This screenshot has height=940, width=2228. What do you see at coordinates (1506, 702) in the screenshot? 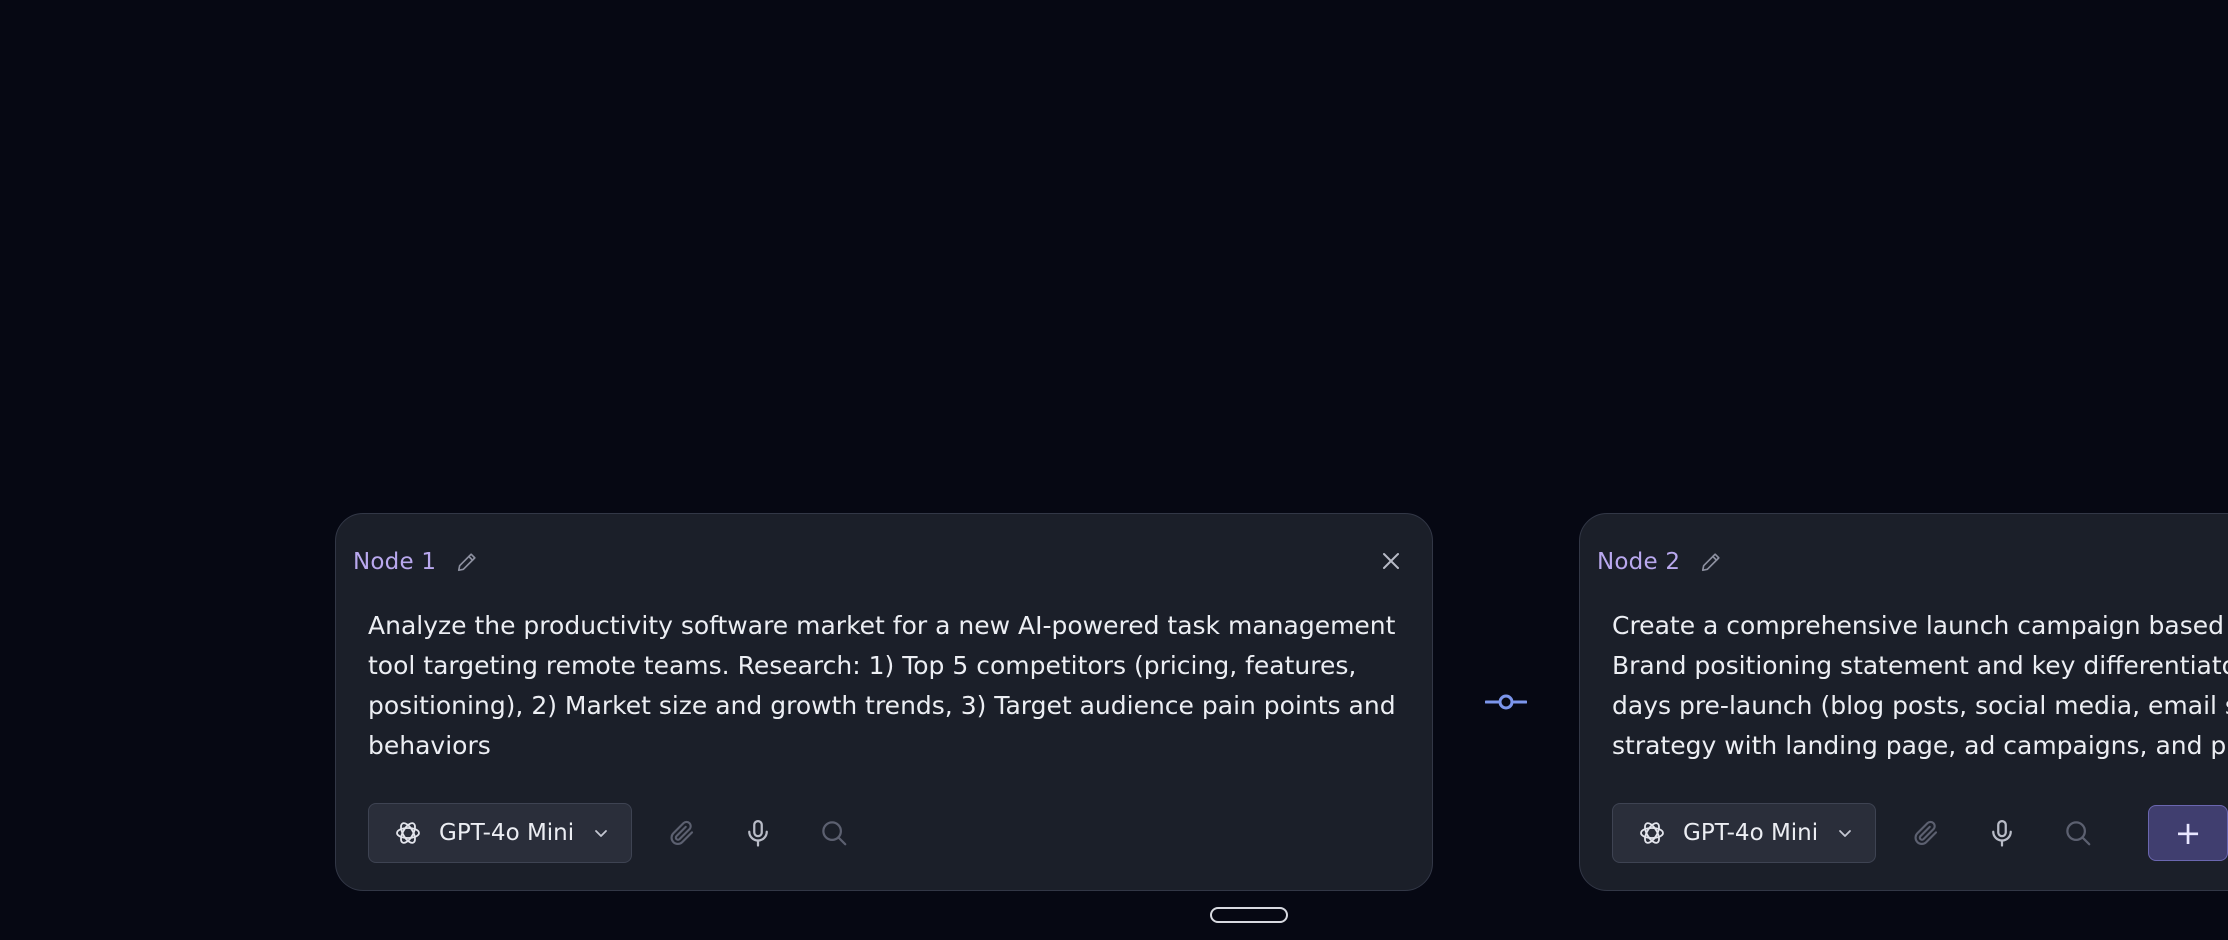
I see `node-connector-icon` at bounding box center [1506, 702].